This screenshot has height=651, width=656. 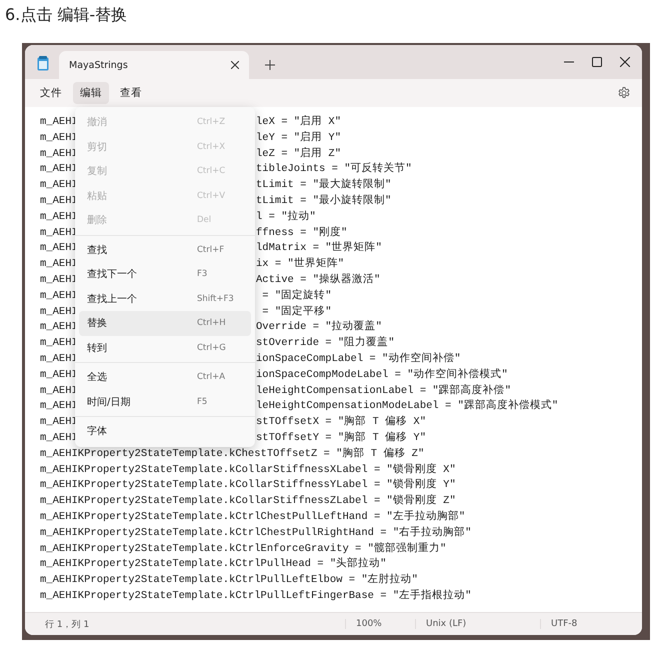 What do you see at coordinates (165, 298) in the screenshot?
I see `menu-item: 查找上一个 Shift+F3` at bounding box center [165, 298].